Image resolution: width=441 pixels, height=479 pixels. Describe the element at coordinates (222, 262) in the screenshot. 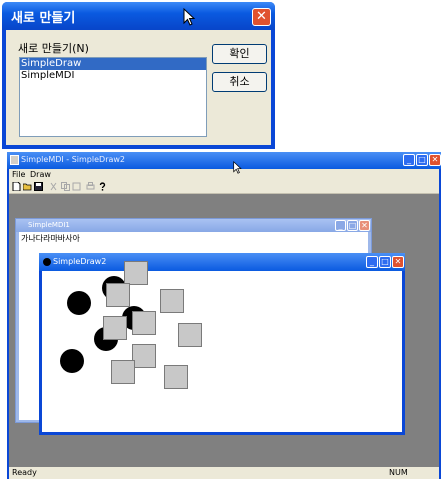

I see `child2-title-bar: SimpleDraw2 _ □ ✕` at that location.